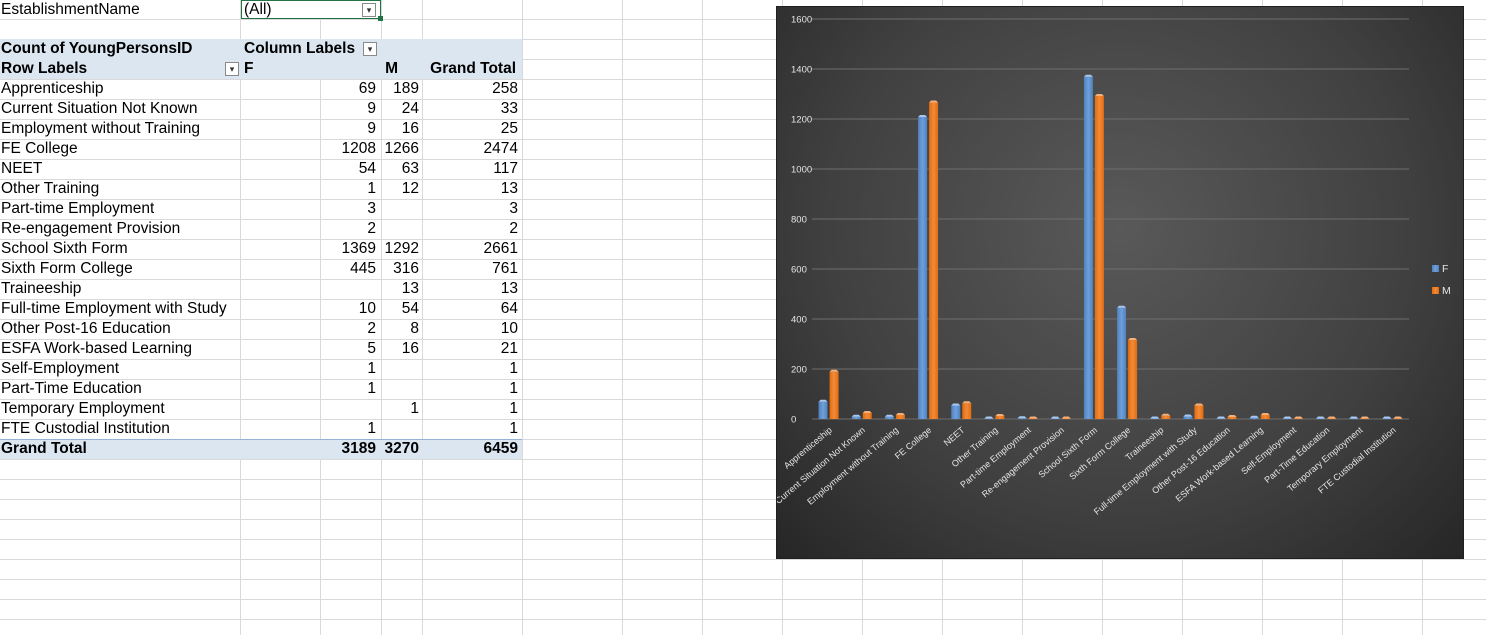  I want to click on pivot-row-label: Other Training, so click(50, 188).